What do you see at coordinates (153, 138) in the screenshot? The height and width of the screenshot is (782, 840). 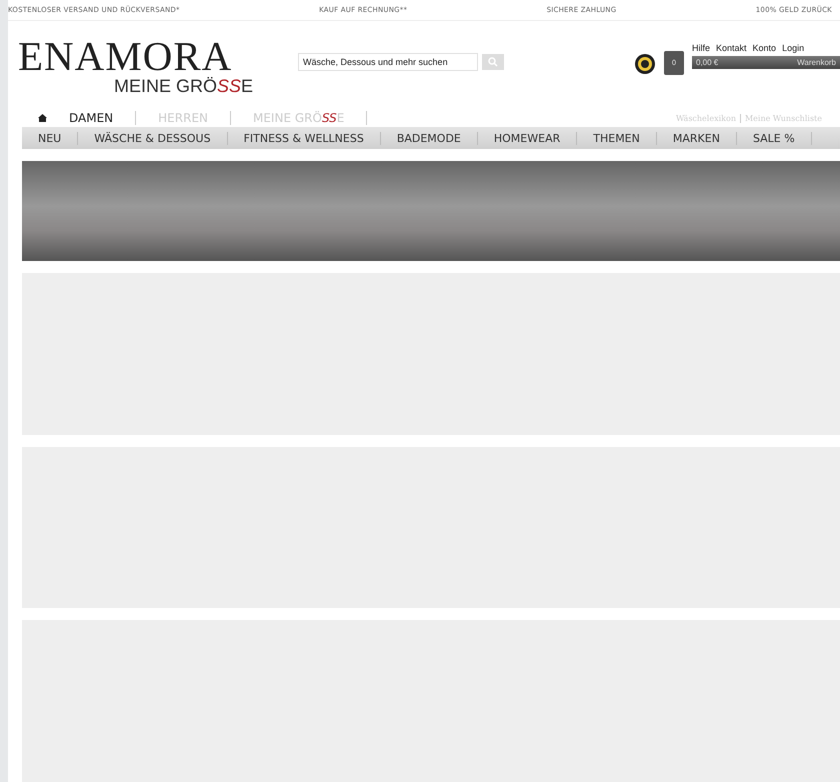 I see `menu-item: WÄSCHE & DESSOUS` at bounding box center [153, 138].